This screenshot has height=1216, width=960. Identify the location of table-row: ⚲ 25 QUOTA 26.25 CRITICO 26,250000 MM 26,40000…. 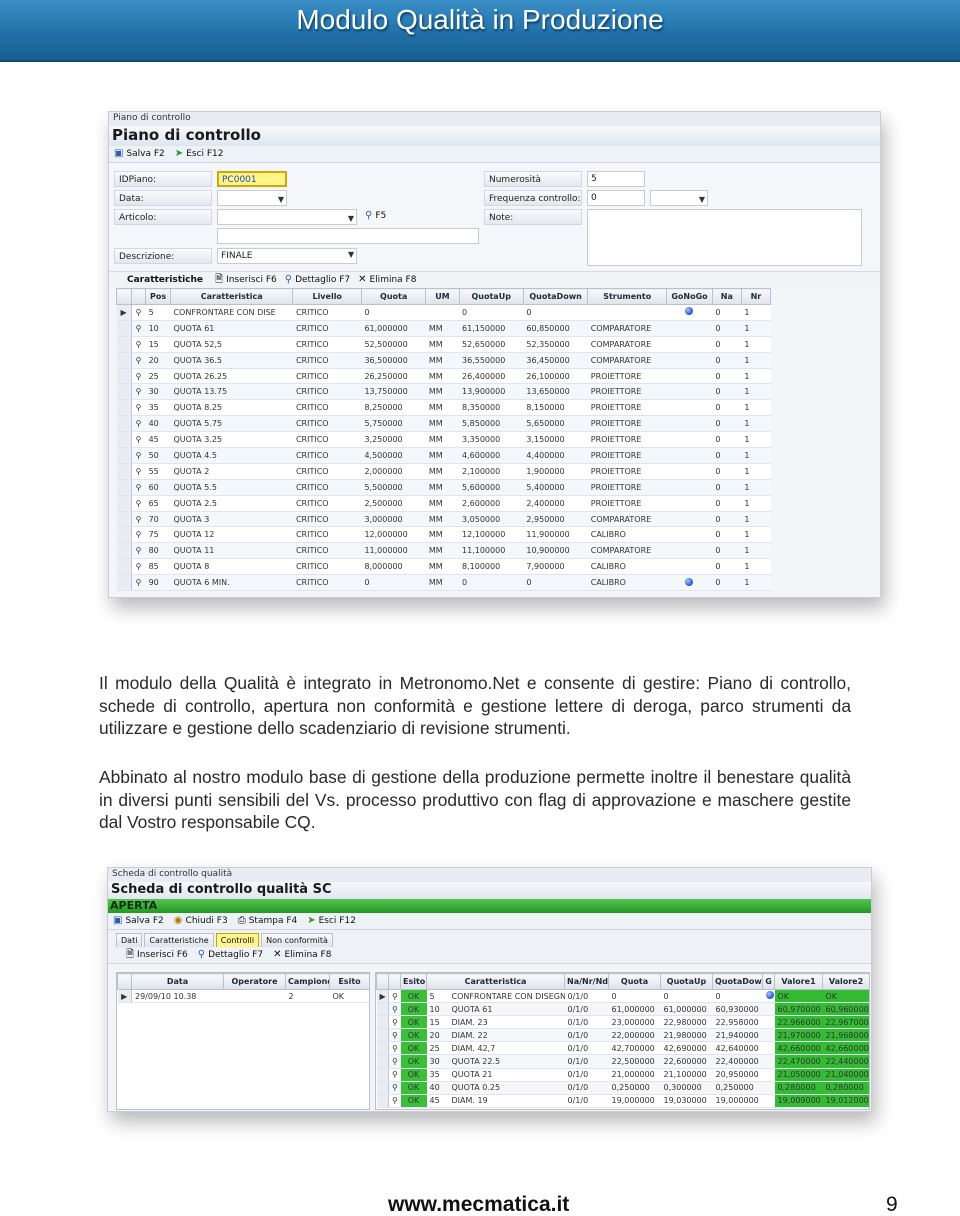
(443, 376).